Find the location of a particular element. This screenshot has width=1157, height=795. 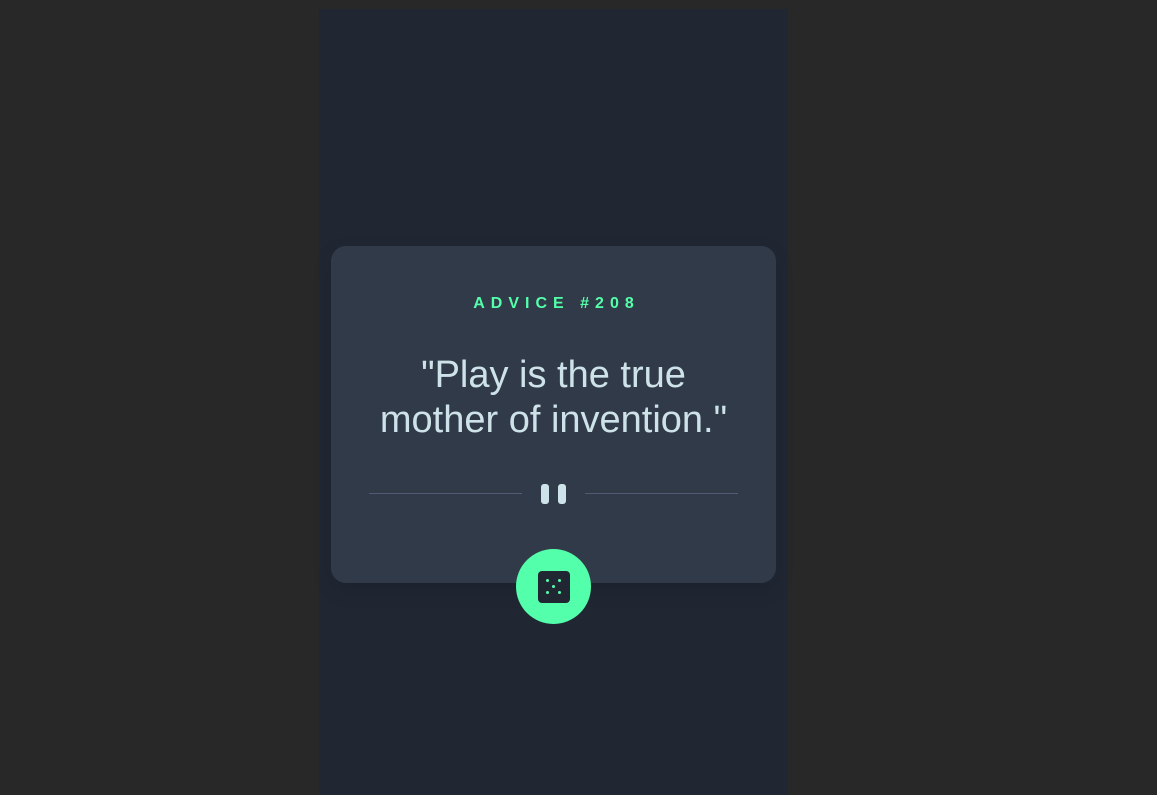

dice-icon is located at coordinates (553, 586).